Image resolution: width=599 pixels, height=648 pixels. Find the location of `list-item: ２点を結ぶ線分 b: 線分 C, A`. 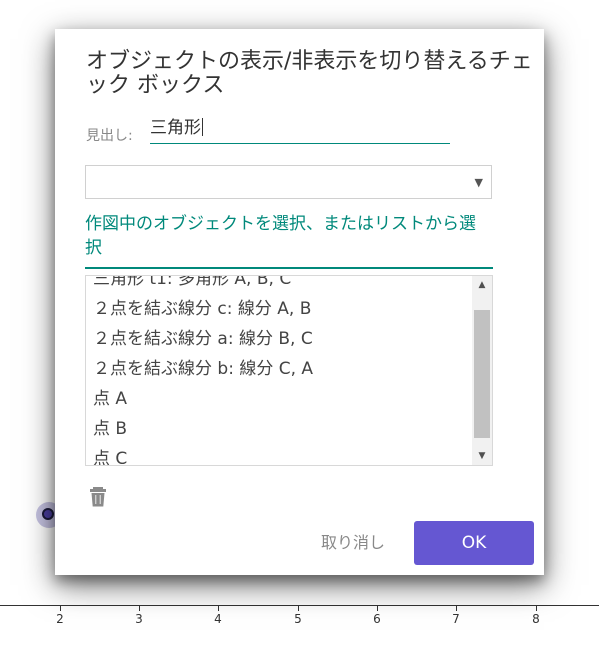

list-item: ２点を結ぶ線分 b: 線分 C, A is located at coordinates (279, 369).